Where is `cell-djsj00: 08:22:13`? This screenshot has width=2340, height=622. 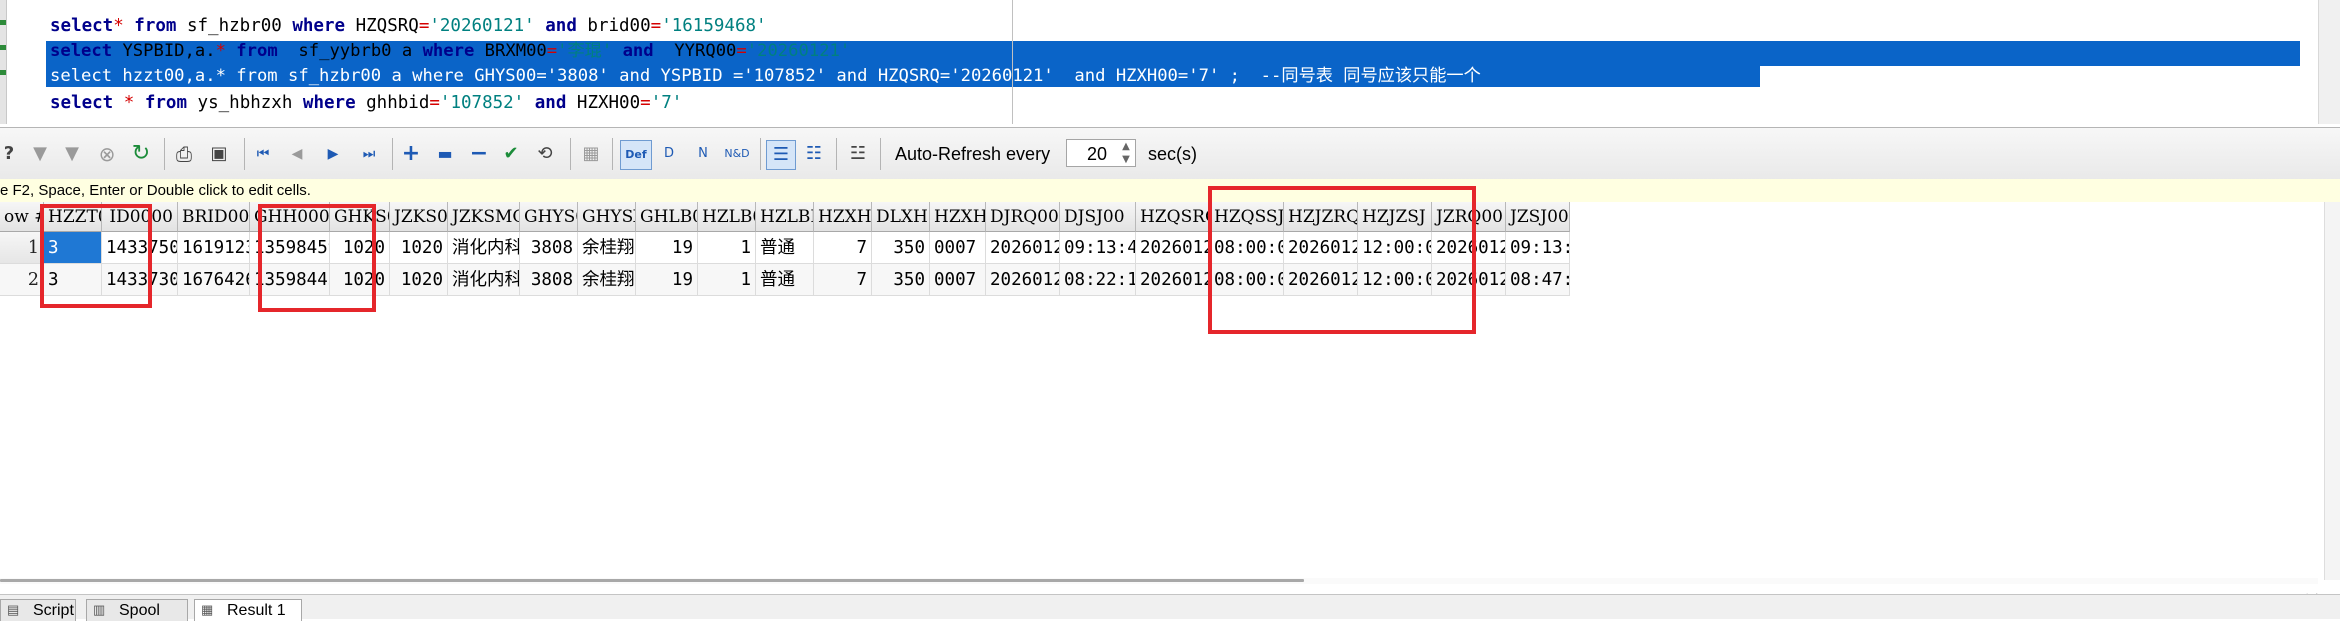 cell-djsj00: 08:22:13 is located at coordinates (1098, 280).